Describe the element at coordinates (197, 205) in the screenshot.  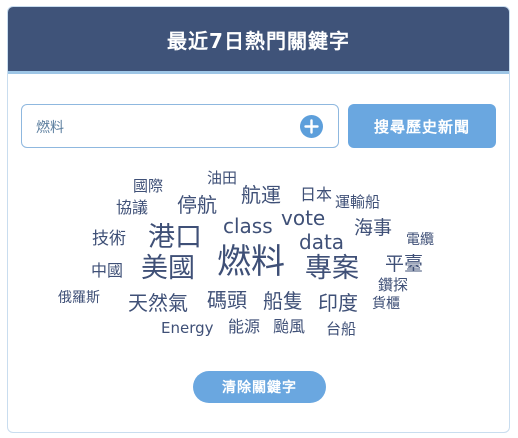
I see `keyword-item: 停航` at that location.